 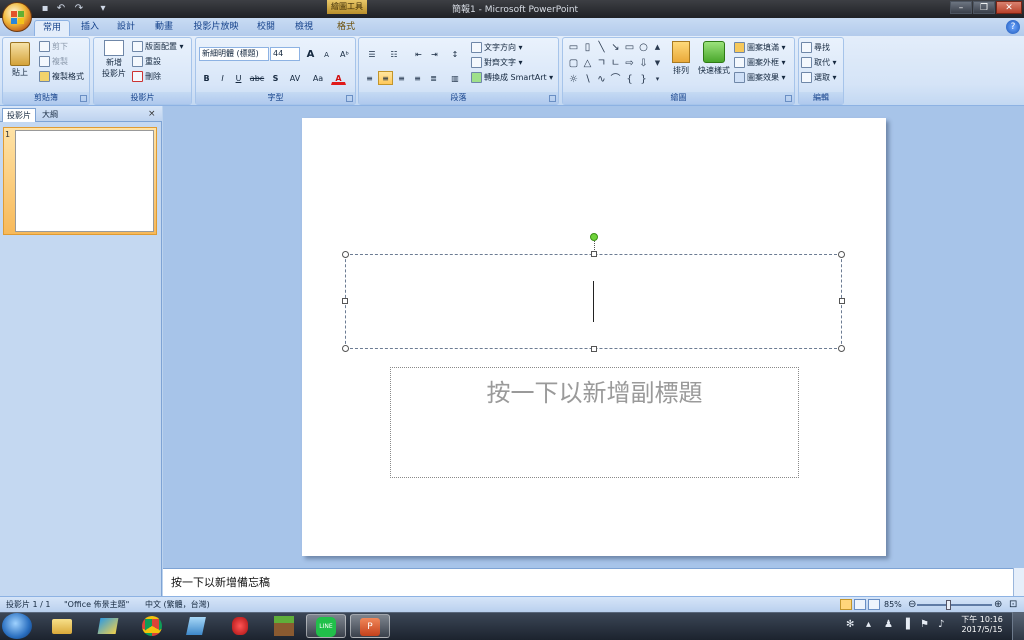 What do you see at coordinates (906, 624) in the screenshot?
I see `tray-network-icon: ▐` at bounding box center [906, 624].